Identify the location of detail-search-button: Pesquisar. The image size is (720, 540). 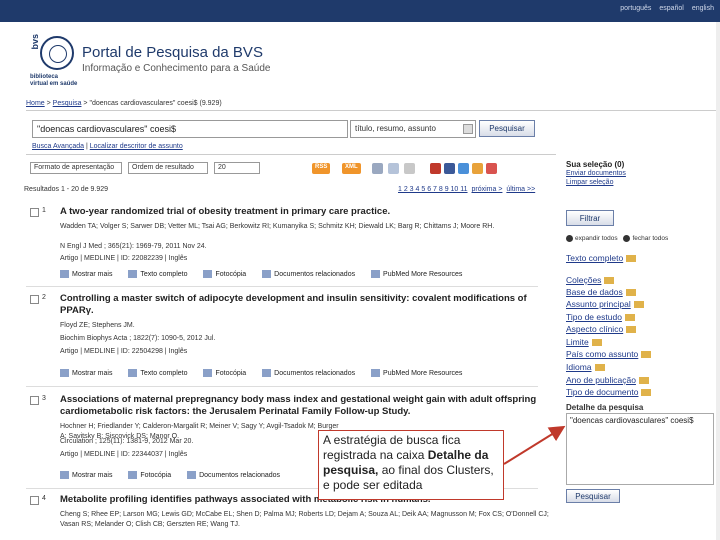
(593, 496).